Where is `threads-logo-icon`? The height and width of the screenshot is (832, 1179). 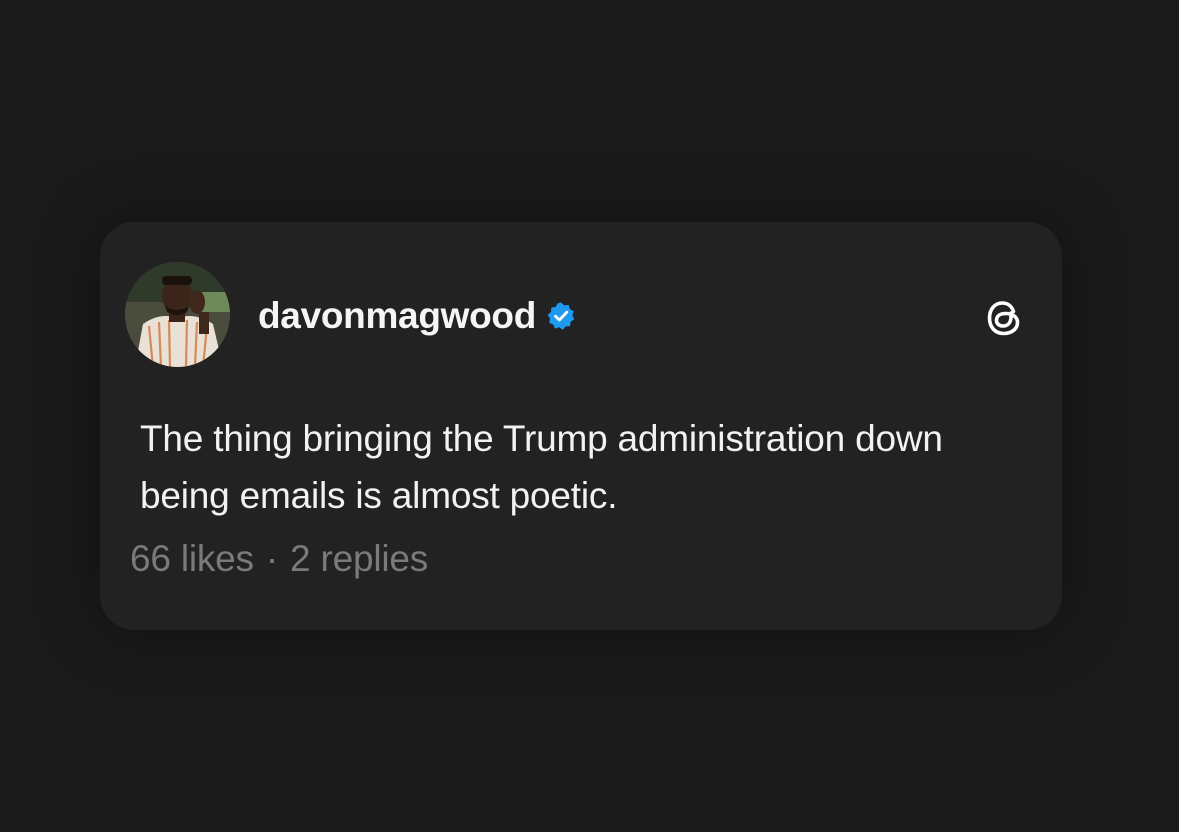
threads-logo-icon is located at coordinates (1004, 318).